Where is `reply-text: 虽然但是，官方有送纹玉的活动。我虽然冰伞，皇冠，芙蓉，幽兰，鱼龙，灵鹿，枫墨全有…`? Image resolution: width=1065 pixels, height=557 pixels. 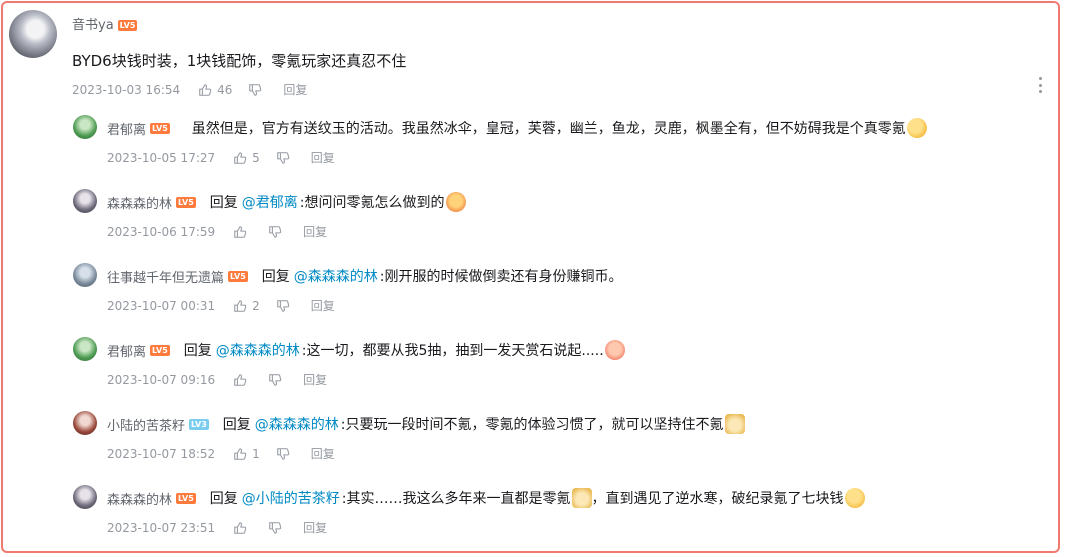 reply-text: 虽然但是，官方有送纹玉的活动。我虽然冰伞，皇冠，芙蓉，幽兰，鱼龙，灵鹿，枫墨全有… is located at coordinates (548, 129).